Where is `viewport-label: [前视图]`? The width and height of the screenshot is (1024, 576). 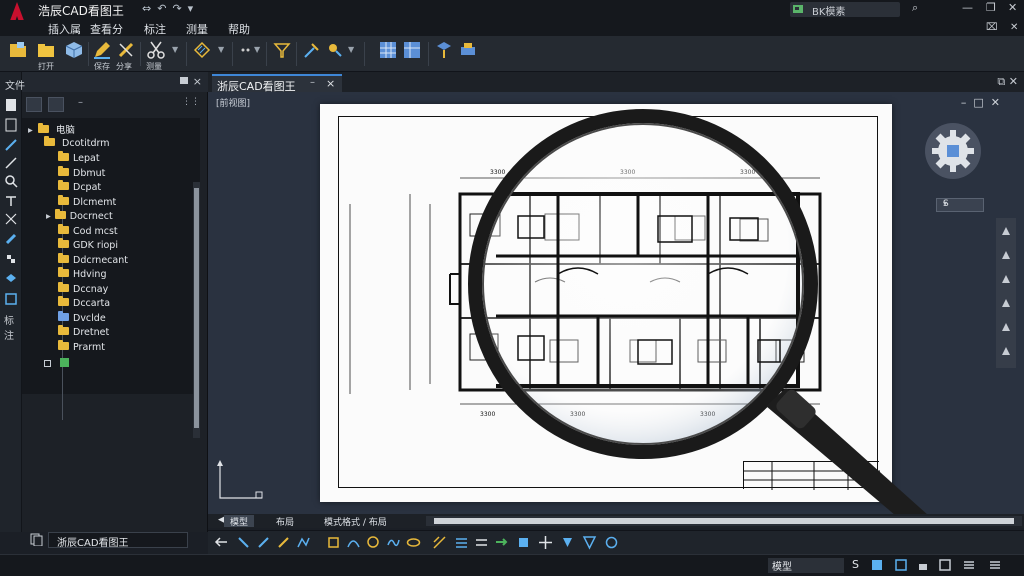
viewport-label: [前视图] is located at coordinates (233, 102).